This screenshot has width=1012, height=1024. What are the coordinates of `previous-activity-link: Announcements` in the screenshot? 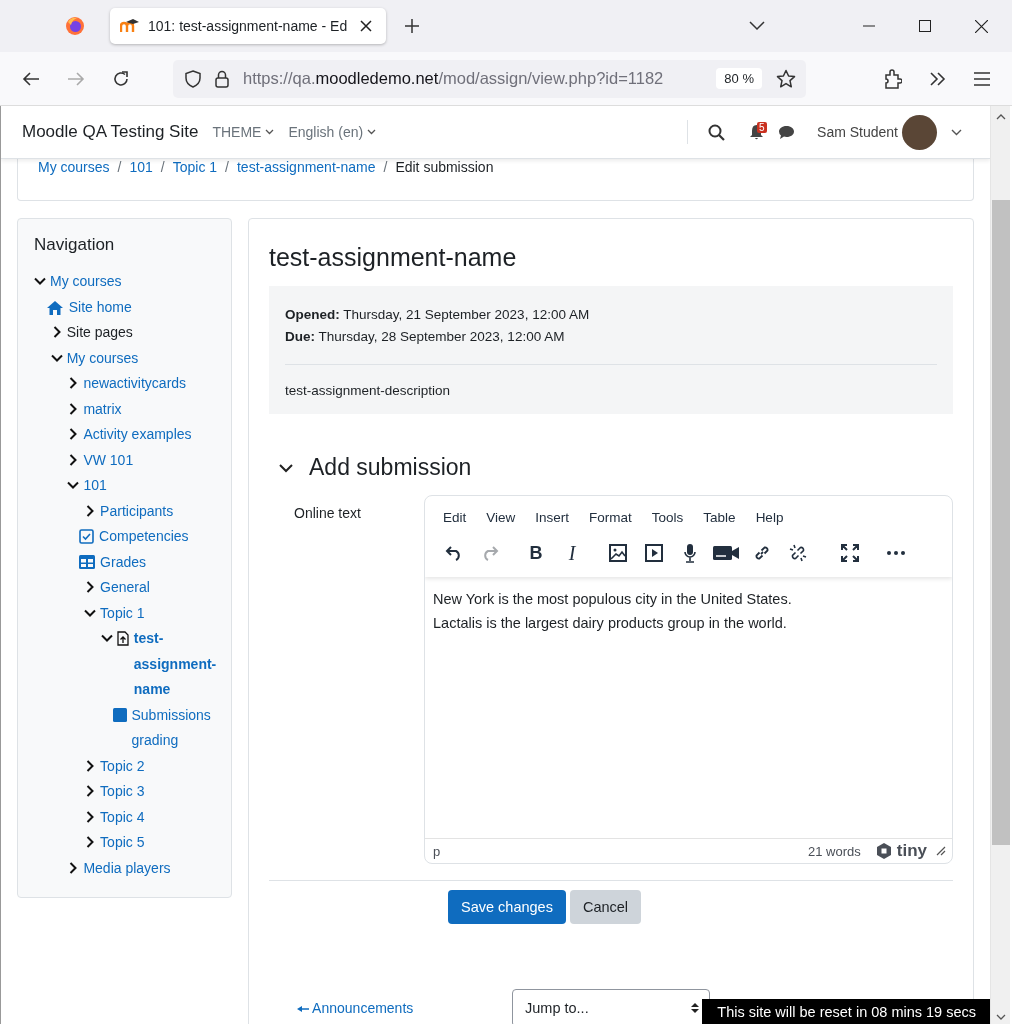 It's located at (404, 1008).